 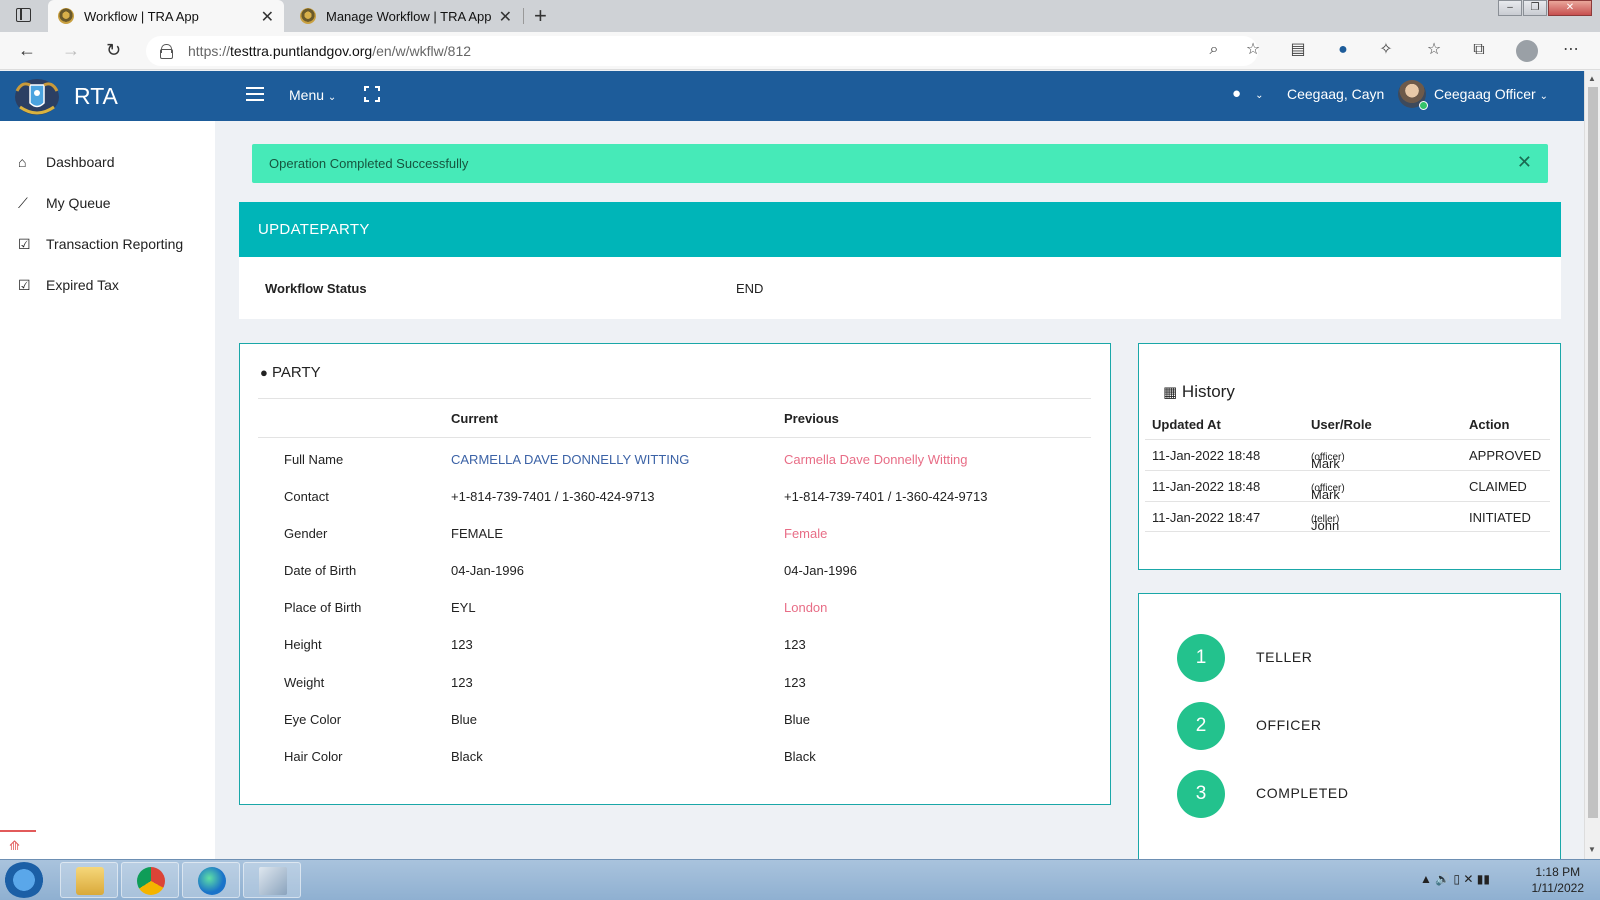 What do you see at coordinates (307, 95) in the screenshot?
I see `menu-label: Menu` at bounding box center [307, 95].